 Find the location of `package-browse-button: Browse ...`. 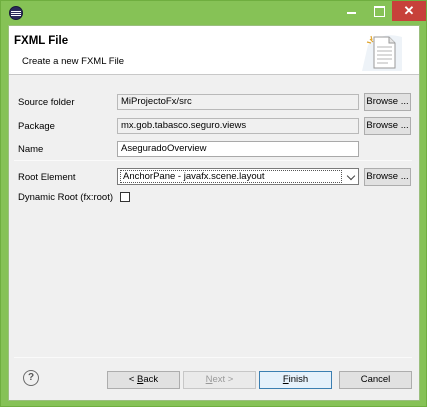

package-browse-button: Browse ... is located at coordinates (387, 126).